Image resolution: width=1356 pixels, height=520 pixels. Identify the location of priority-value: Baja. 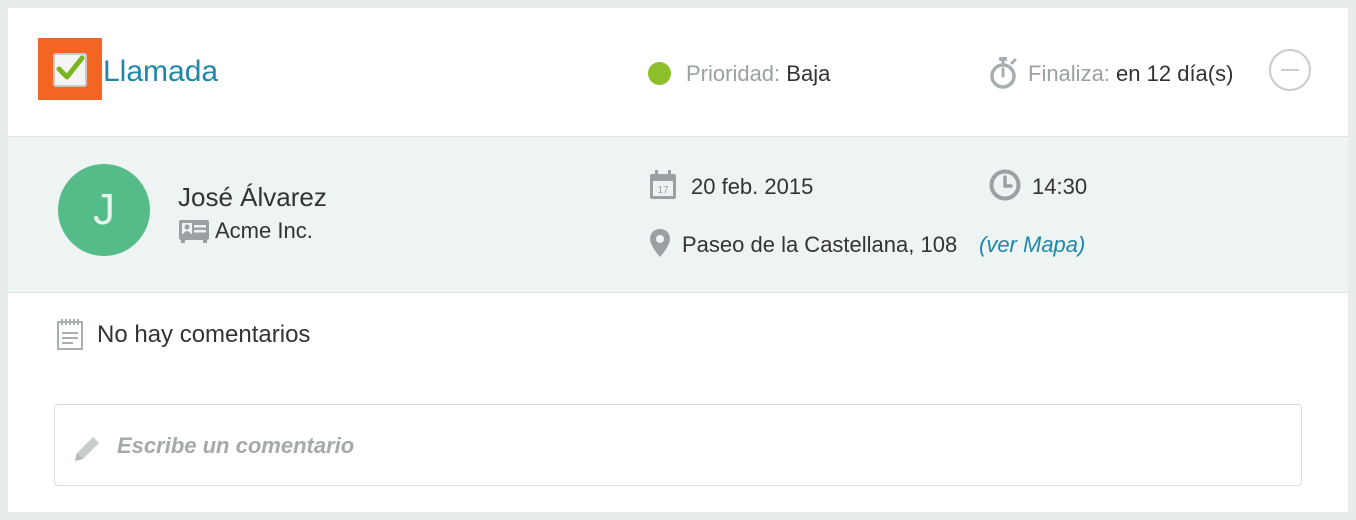
(808, 73).